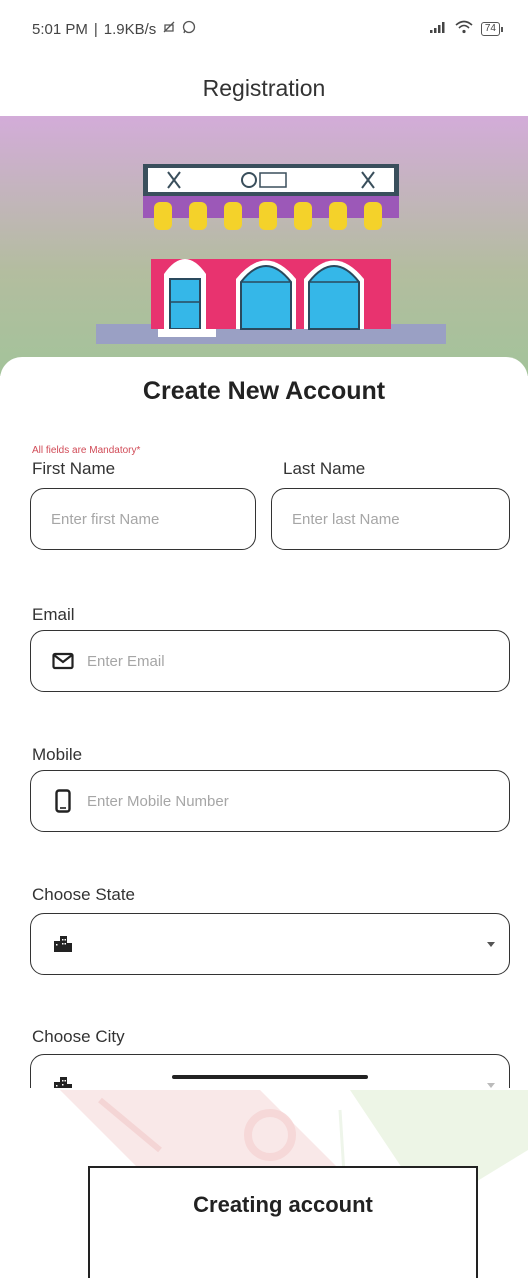  Describe the element at coordinates (324, 468) in the screenshot. I see `last-name-label: Last Name` at that location.